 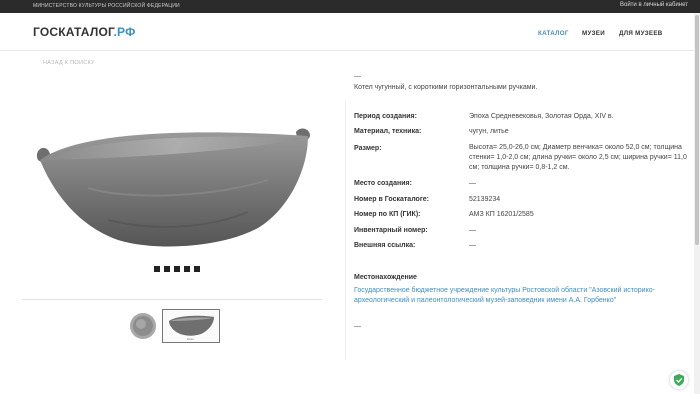 I want to click on field-value-kp-number: АМЗ КП 16201/2585, so click(x=501, y=214).